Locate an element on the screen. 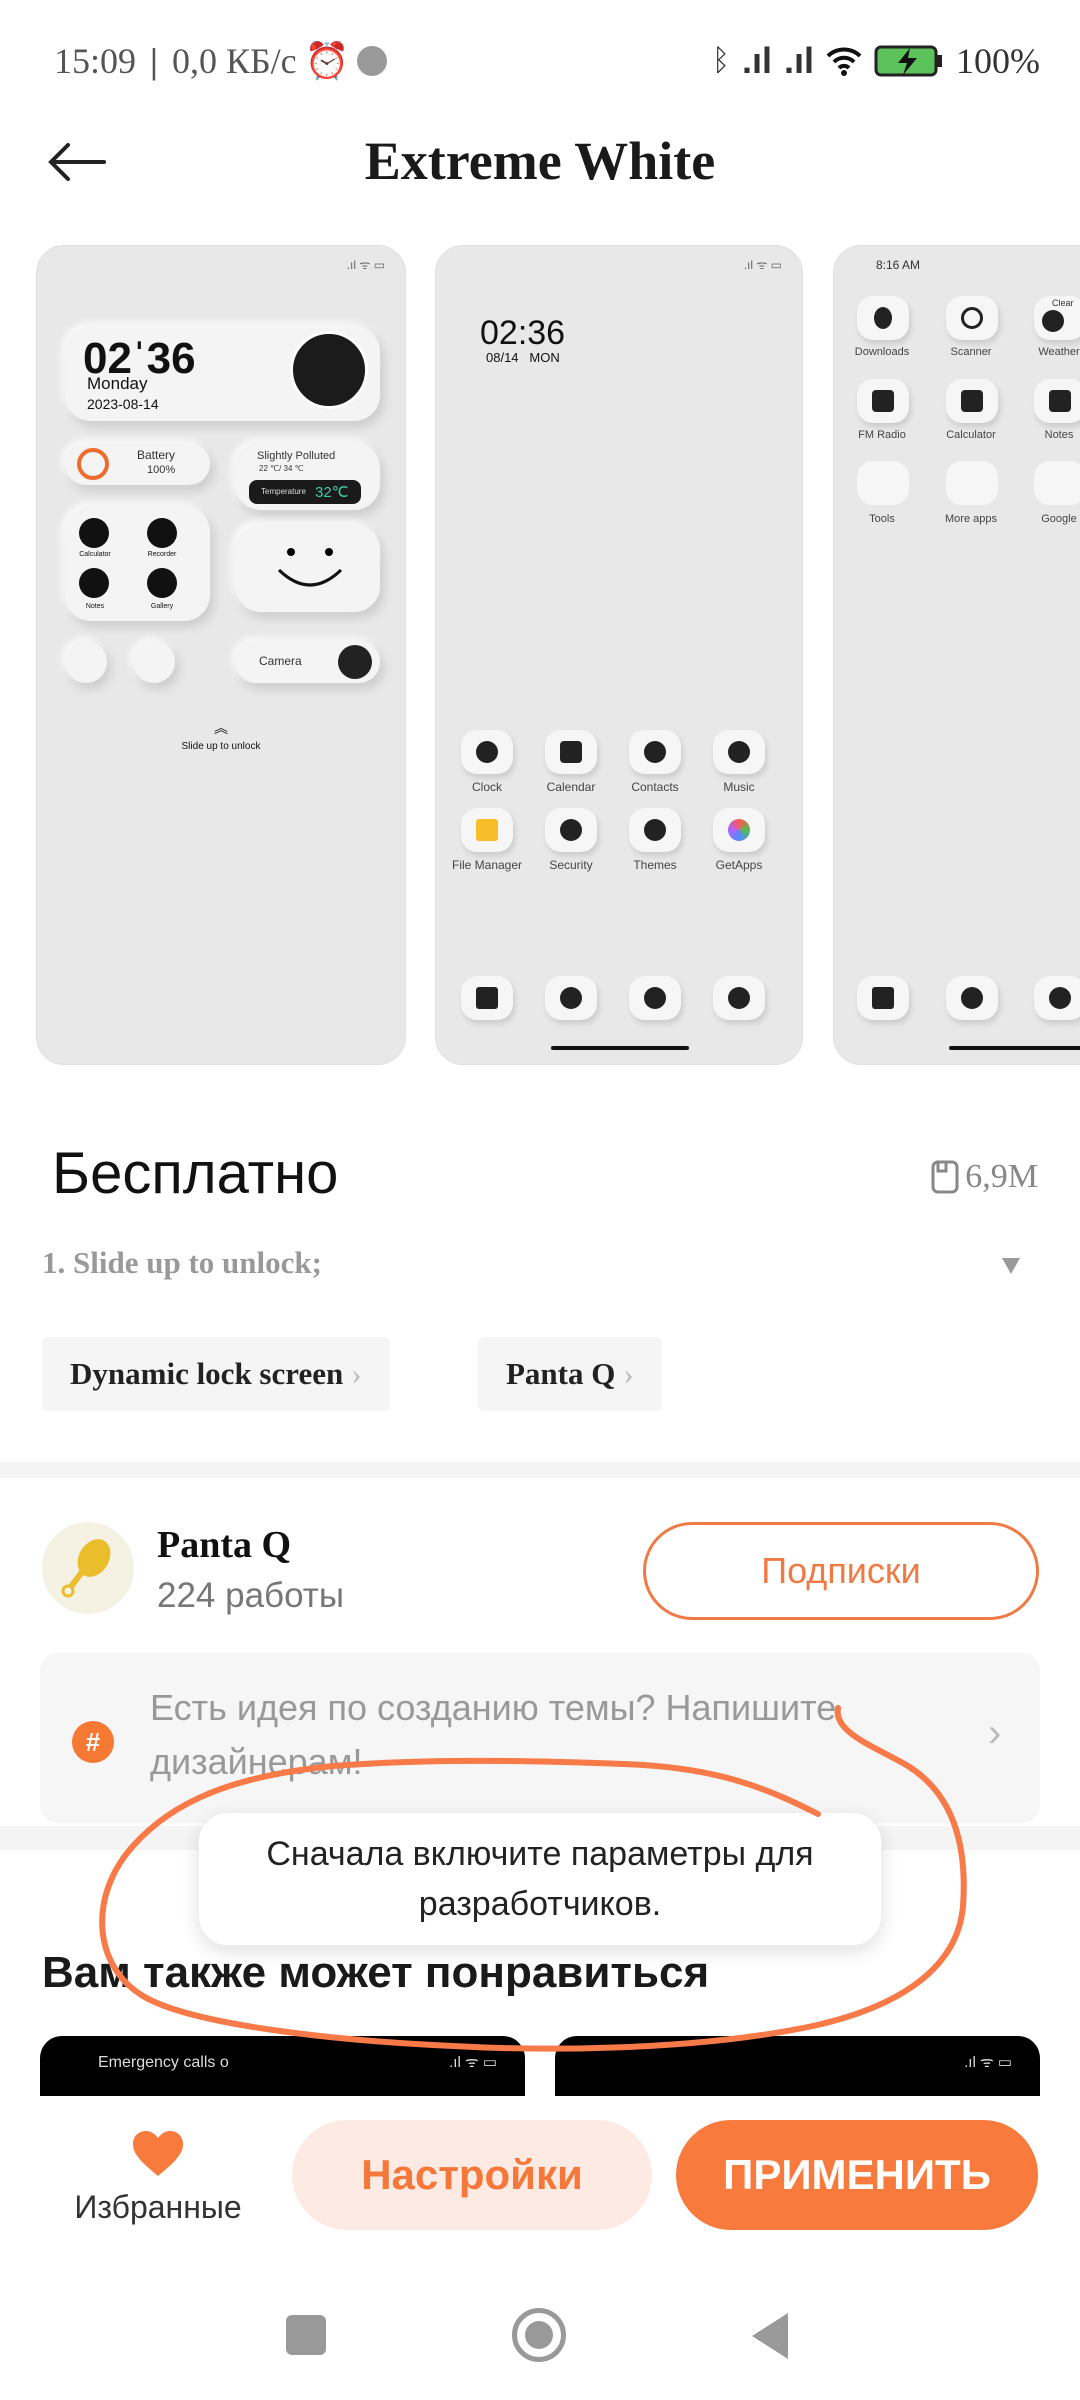 The width and height of the screenshot is (1080, 2400). tag-label: Dynamic lock screen is located at coordinates (207, 1373).